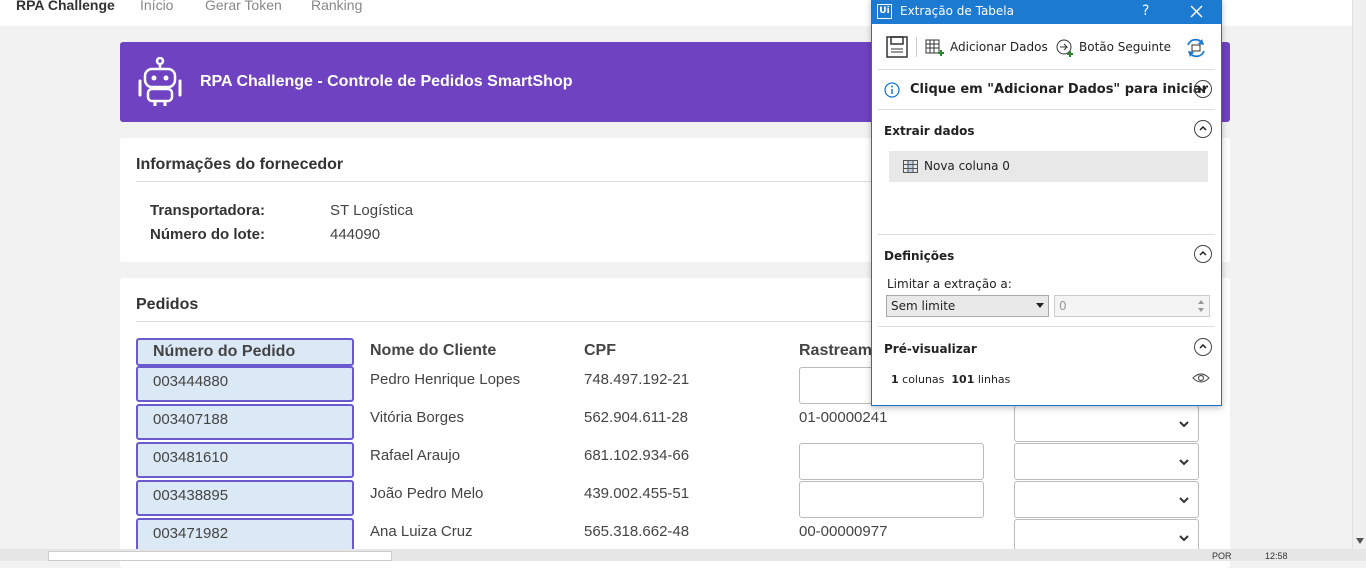 This screenshot has width=1366, height=568. Describe the element at coordinates (1063, 306) in the screenshot. I see `limit-number-value: 0` at that location.